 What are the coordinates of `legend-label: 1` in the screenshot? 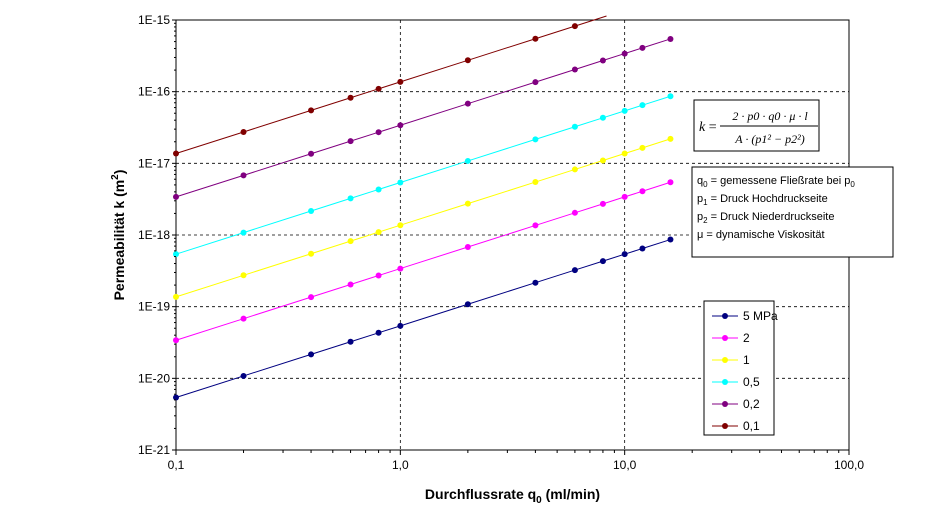 It's located at (746, 360).